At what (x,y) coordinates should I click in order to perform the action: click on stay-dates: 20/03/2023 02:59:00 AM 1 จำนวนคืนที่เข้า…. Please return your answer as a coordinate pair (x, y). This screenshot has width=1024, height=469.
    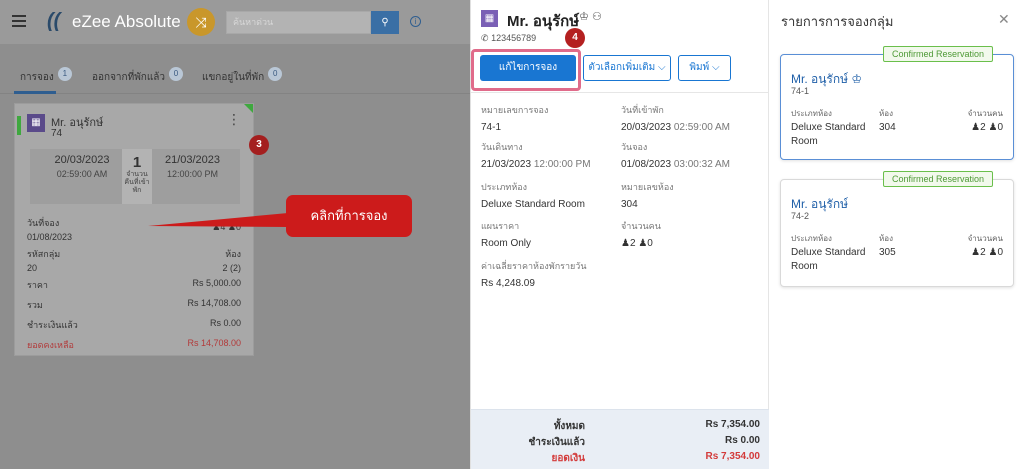
    Looking at the image, I should click on (135, 176).